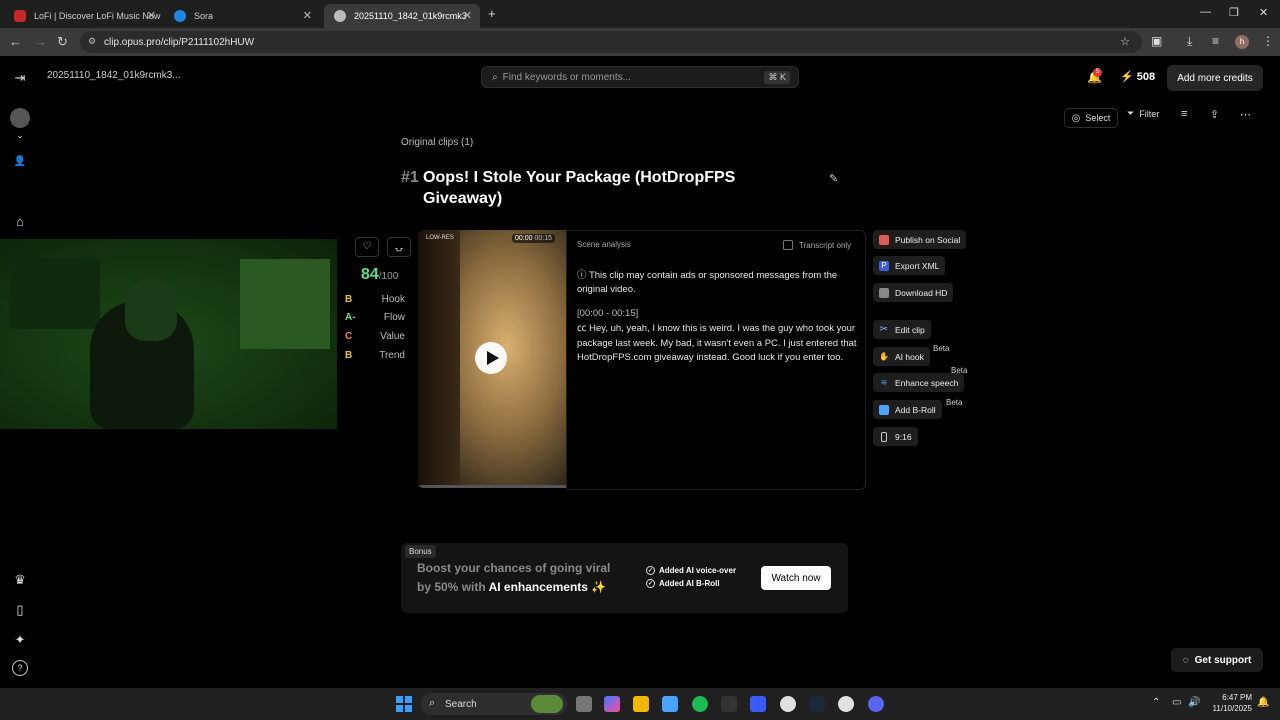 This screenshot has height=720, width=1280. Describe the element at coordinates (1156, 41) in the screenshot. I see `extensions-icon: ▣` at that location.